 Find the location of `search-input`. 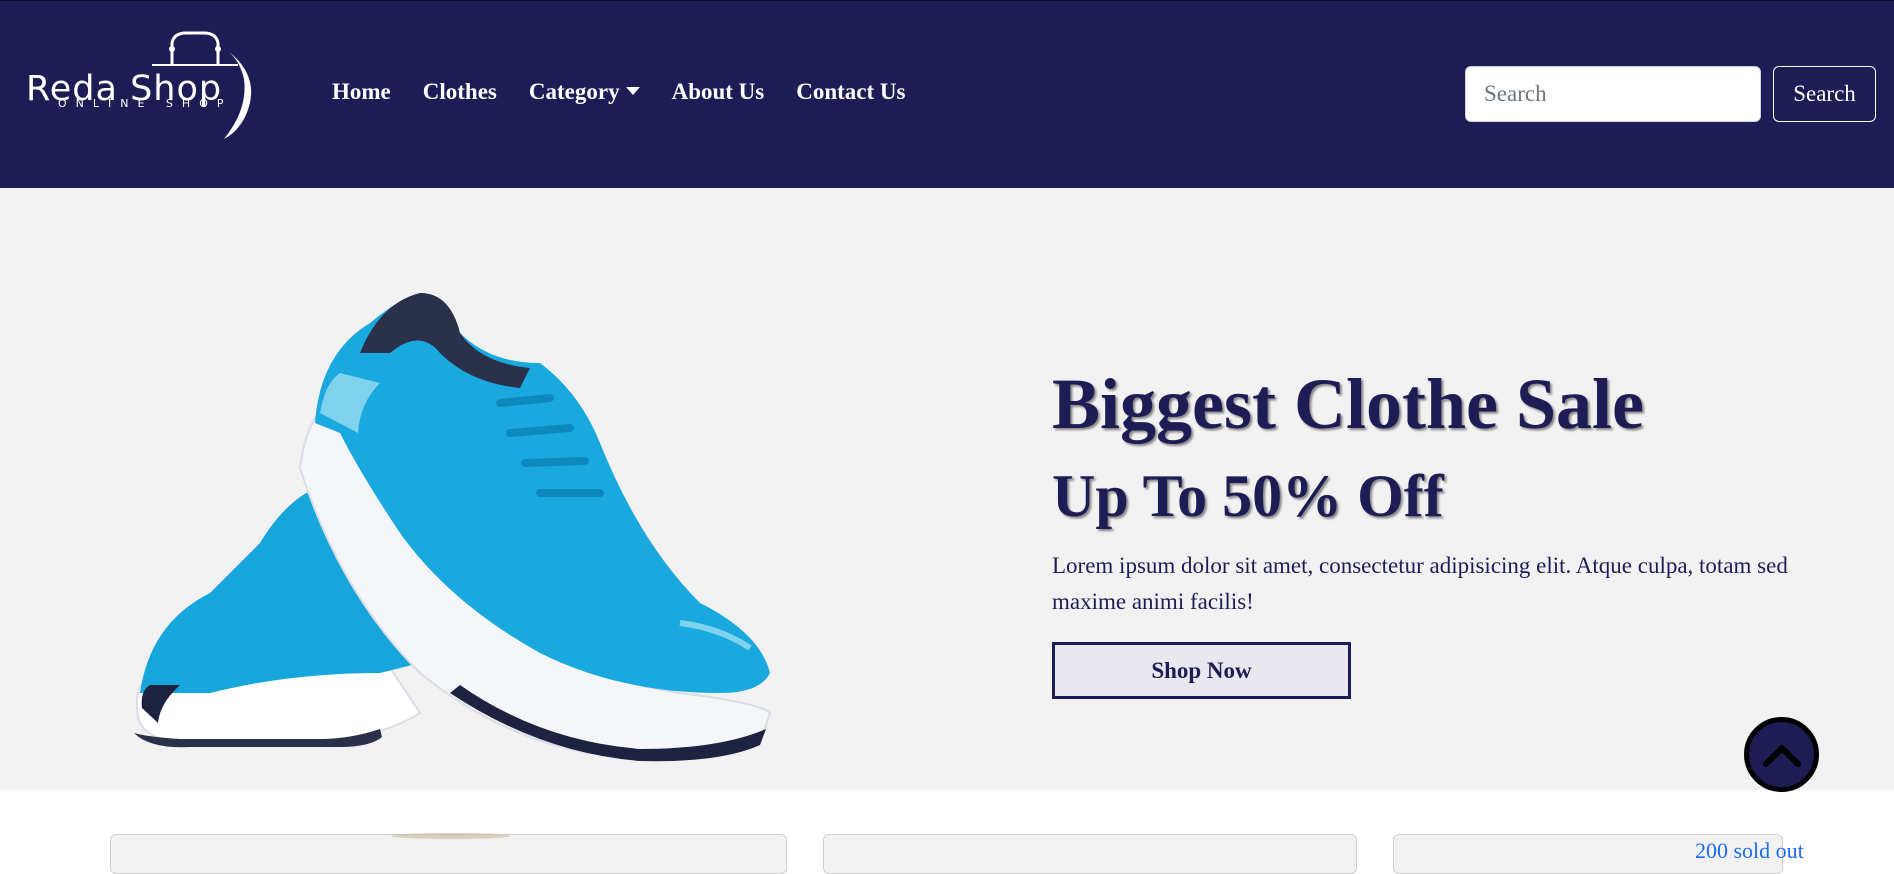

search-input is located at coordinates (1613, 94).